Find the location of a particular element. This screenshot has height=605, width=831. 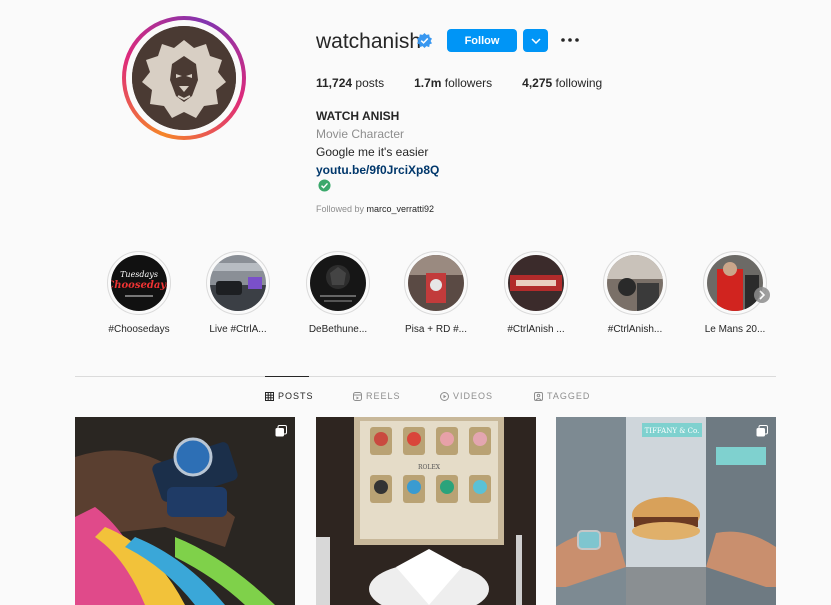

tab-reels: REELS is located at coordinates (377, 396).